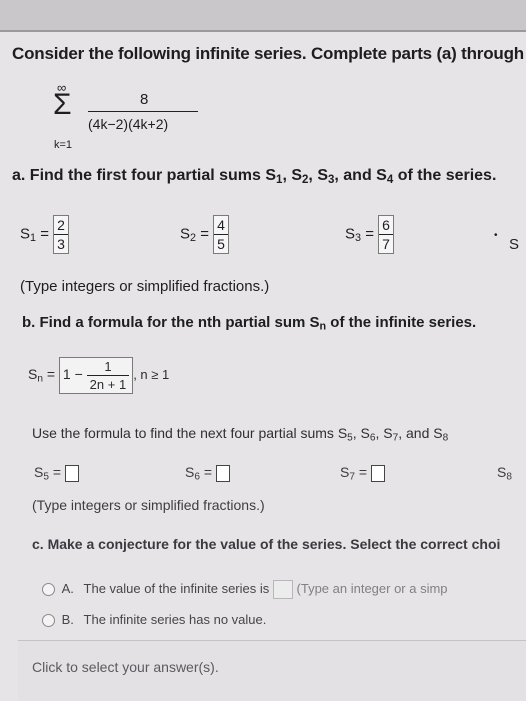  I want to click on sigma-symbol: Σ, so click(62, 104).